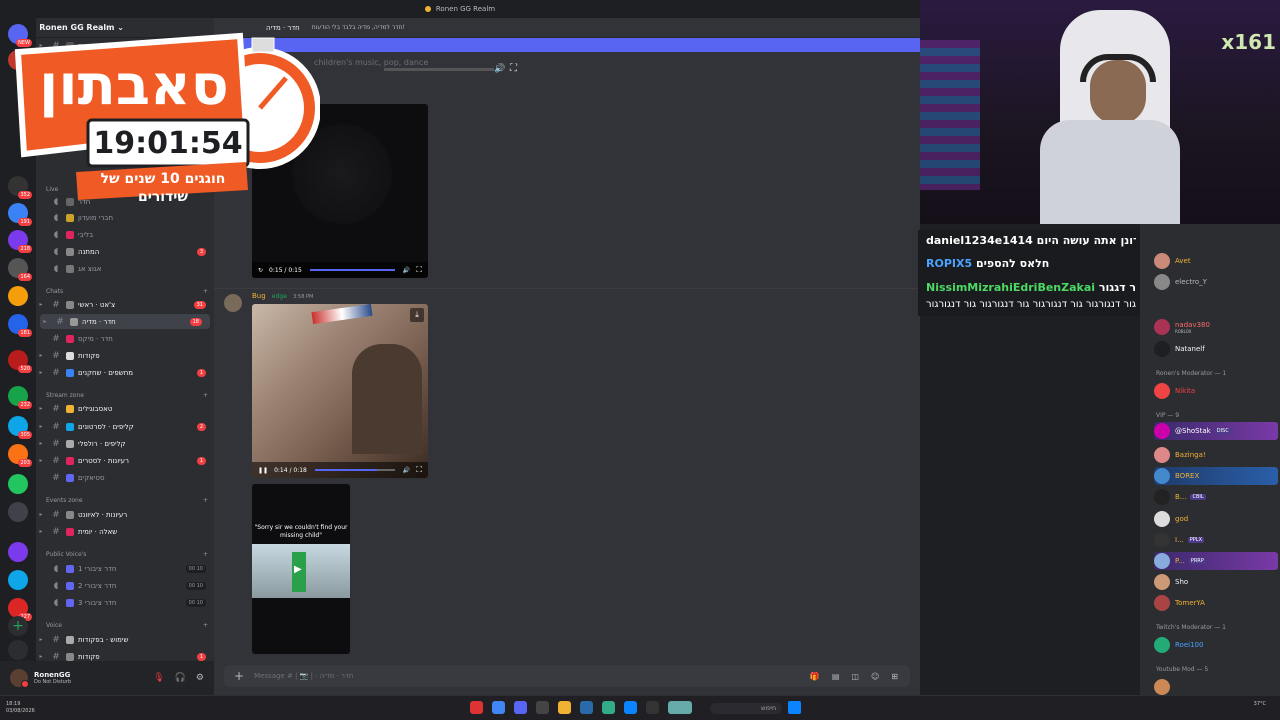 The width and height of the screenshot is (1280, 720). What do you see at coordinates (1216, 497) in the screenshot?
I see `member-item: B... CBIL` at bounding box center [1216, 497].